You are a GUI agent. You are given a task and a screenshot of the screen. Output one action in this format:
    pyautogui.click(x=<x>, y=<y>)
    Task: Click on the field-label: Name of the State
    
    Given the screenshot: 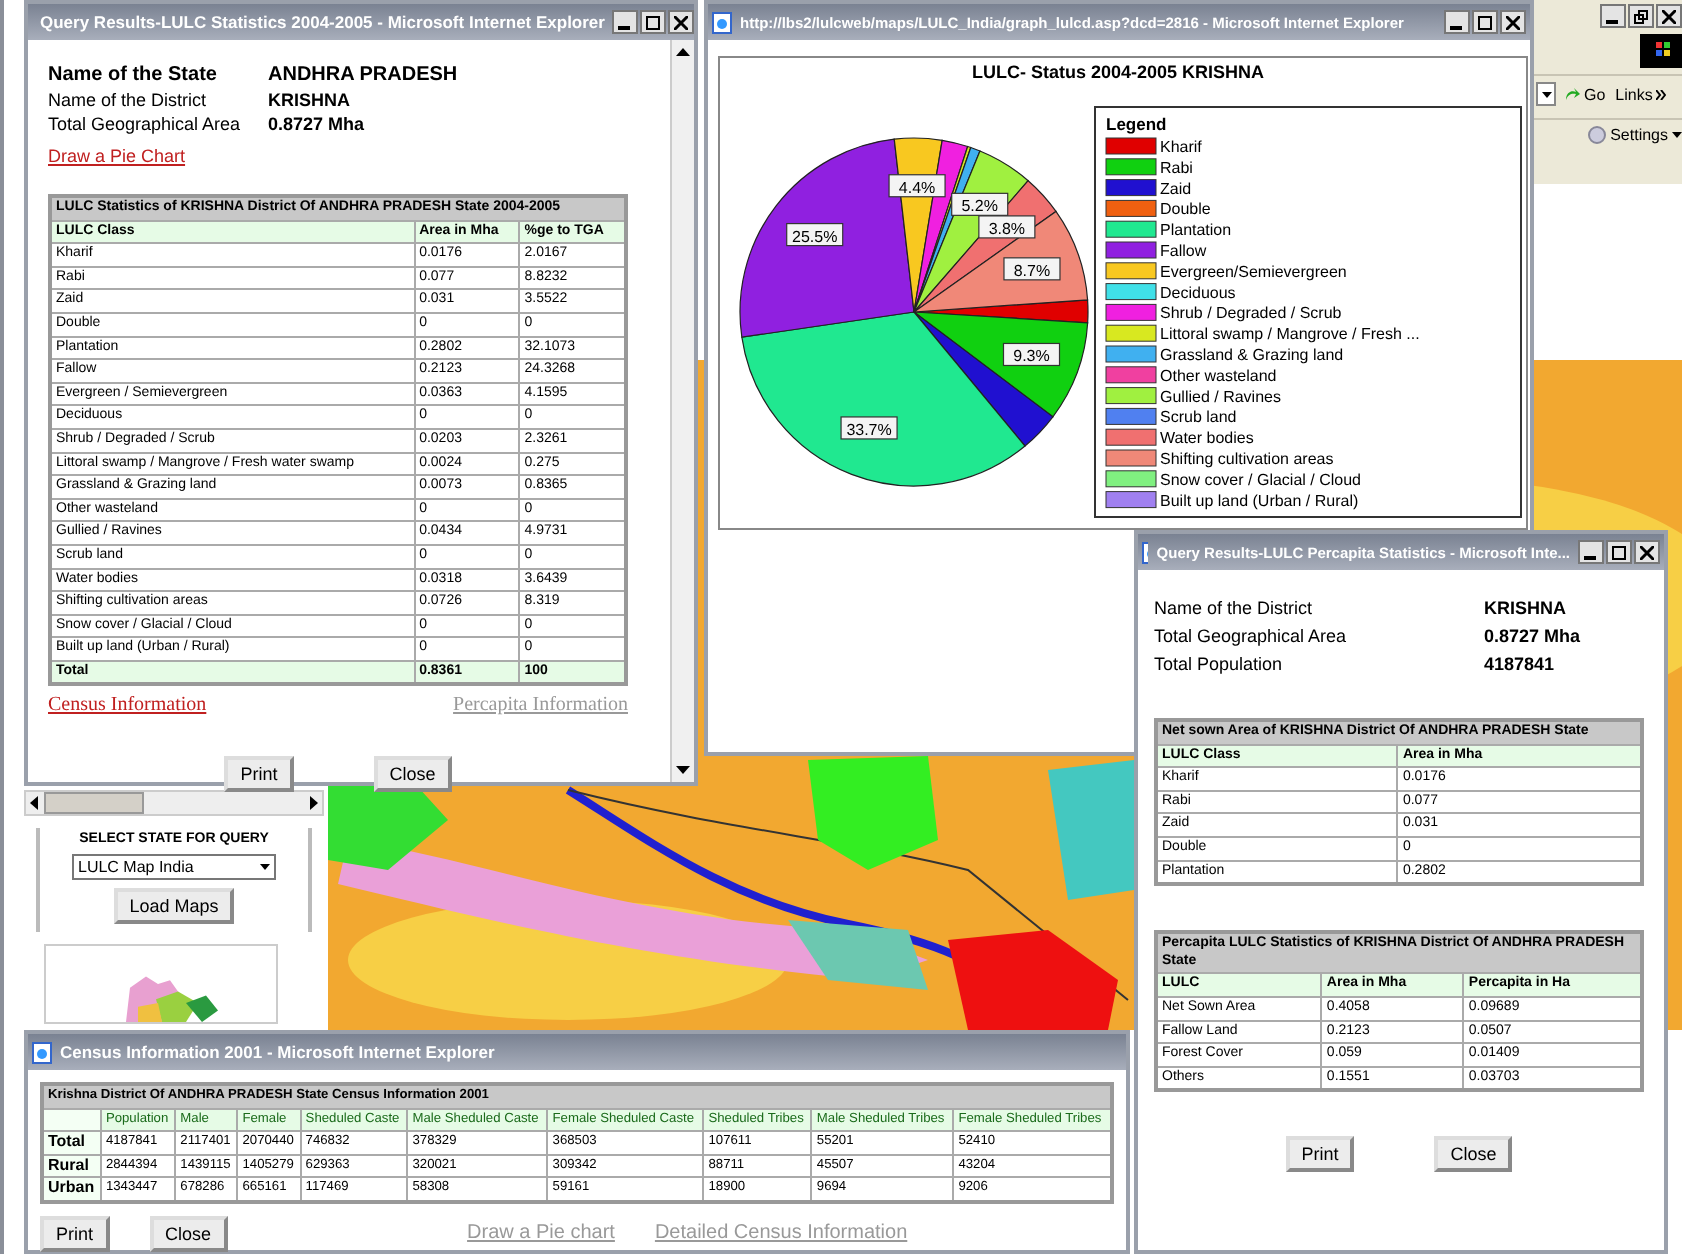 What is the action you would take?
    pyautogui.click(x=133, y=75)
    